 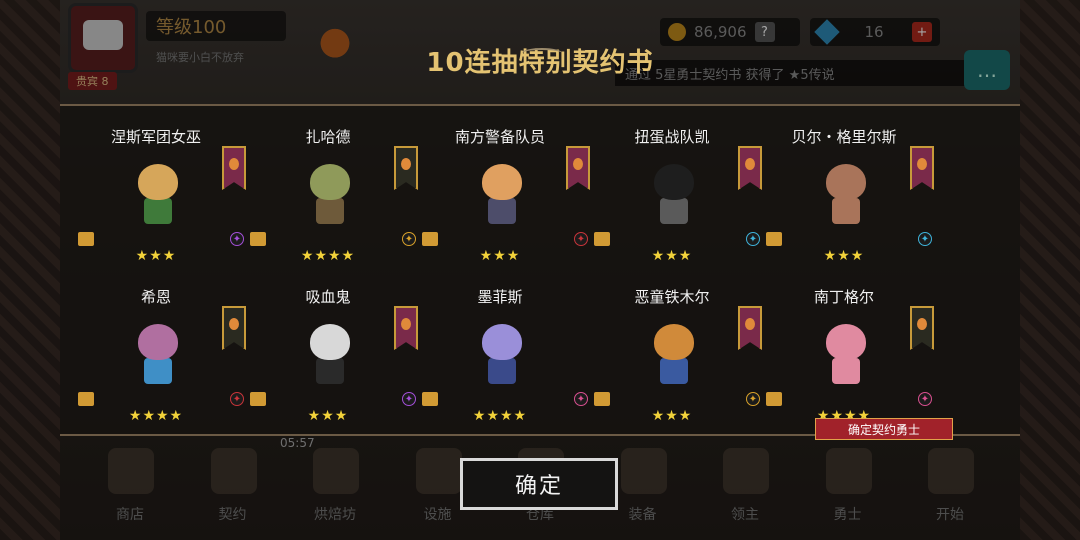 What do you see at coordinates (328, 297) in the screenshot?
I see `hero-name: 吸血鬼` at bounding box center [328, 297].